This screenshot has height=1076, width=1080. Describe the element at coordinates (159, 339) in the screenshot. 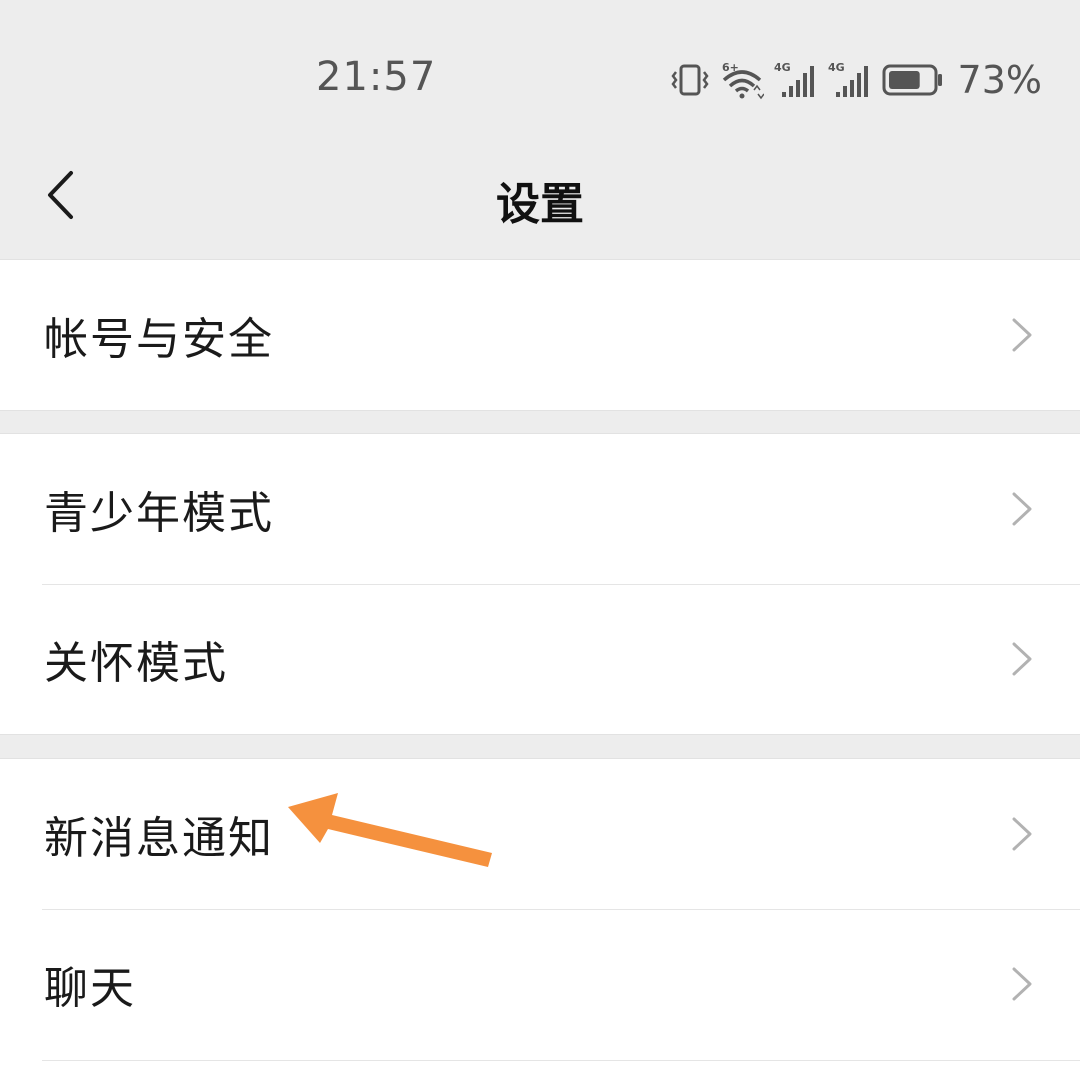

I see `settings-item-label: 帐号与安全` at that location.